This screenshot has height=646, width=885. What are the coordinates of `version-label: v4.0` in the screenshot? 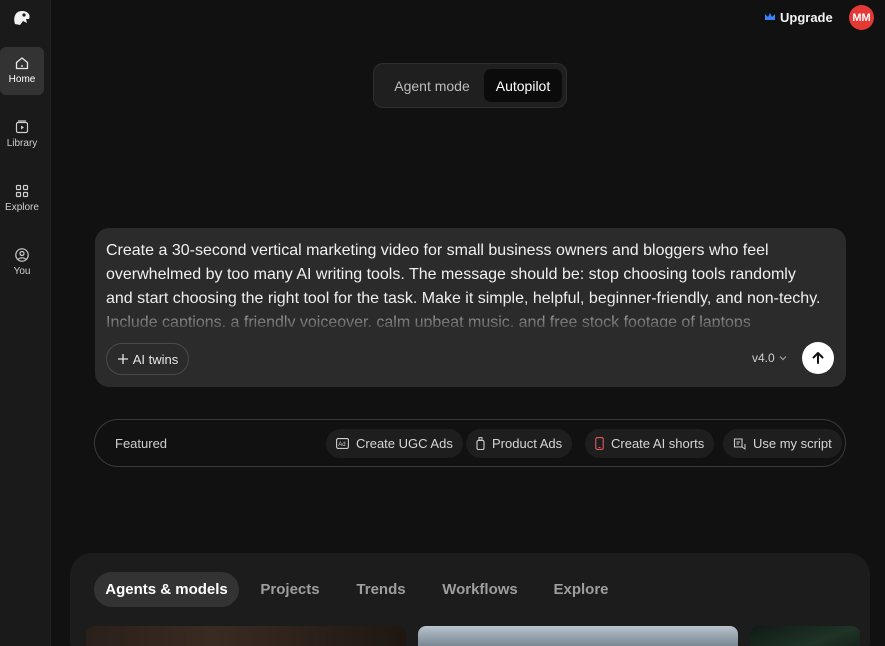 It's located at (763, 358).